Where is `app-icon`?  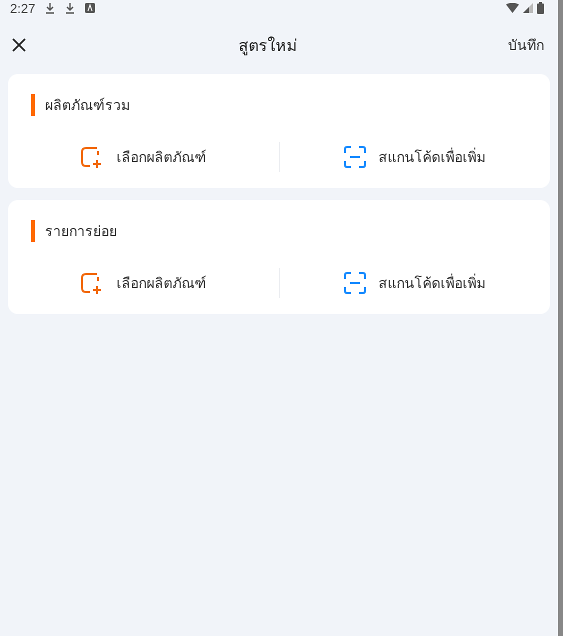 app-icon is located at coordinates (90, 8).